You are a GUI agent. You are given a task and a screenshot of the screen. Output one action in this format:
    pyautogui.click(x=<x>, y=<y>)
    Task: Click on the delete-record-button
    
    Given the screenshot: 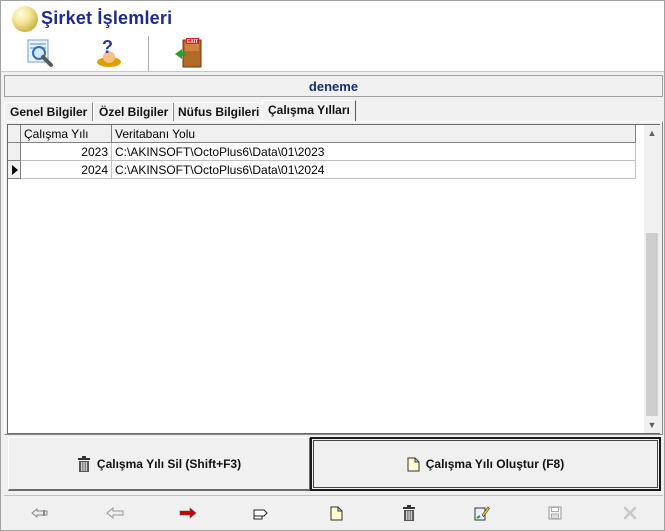 What is the action you would take?
    pyautogui.click(x=409, y=513)
    